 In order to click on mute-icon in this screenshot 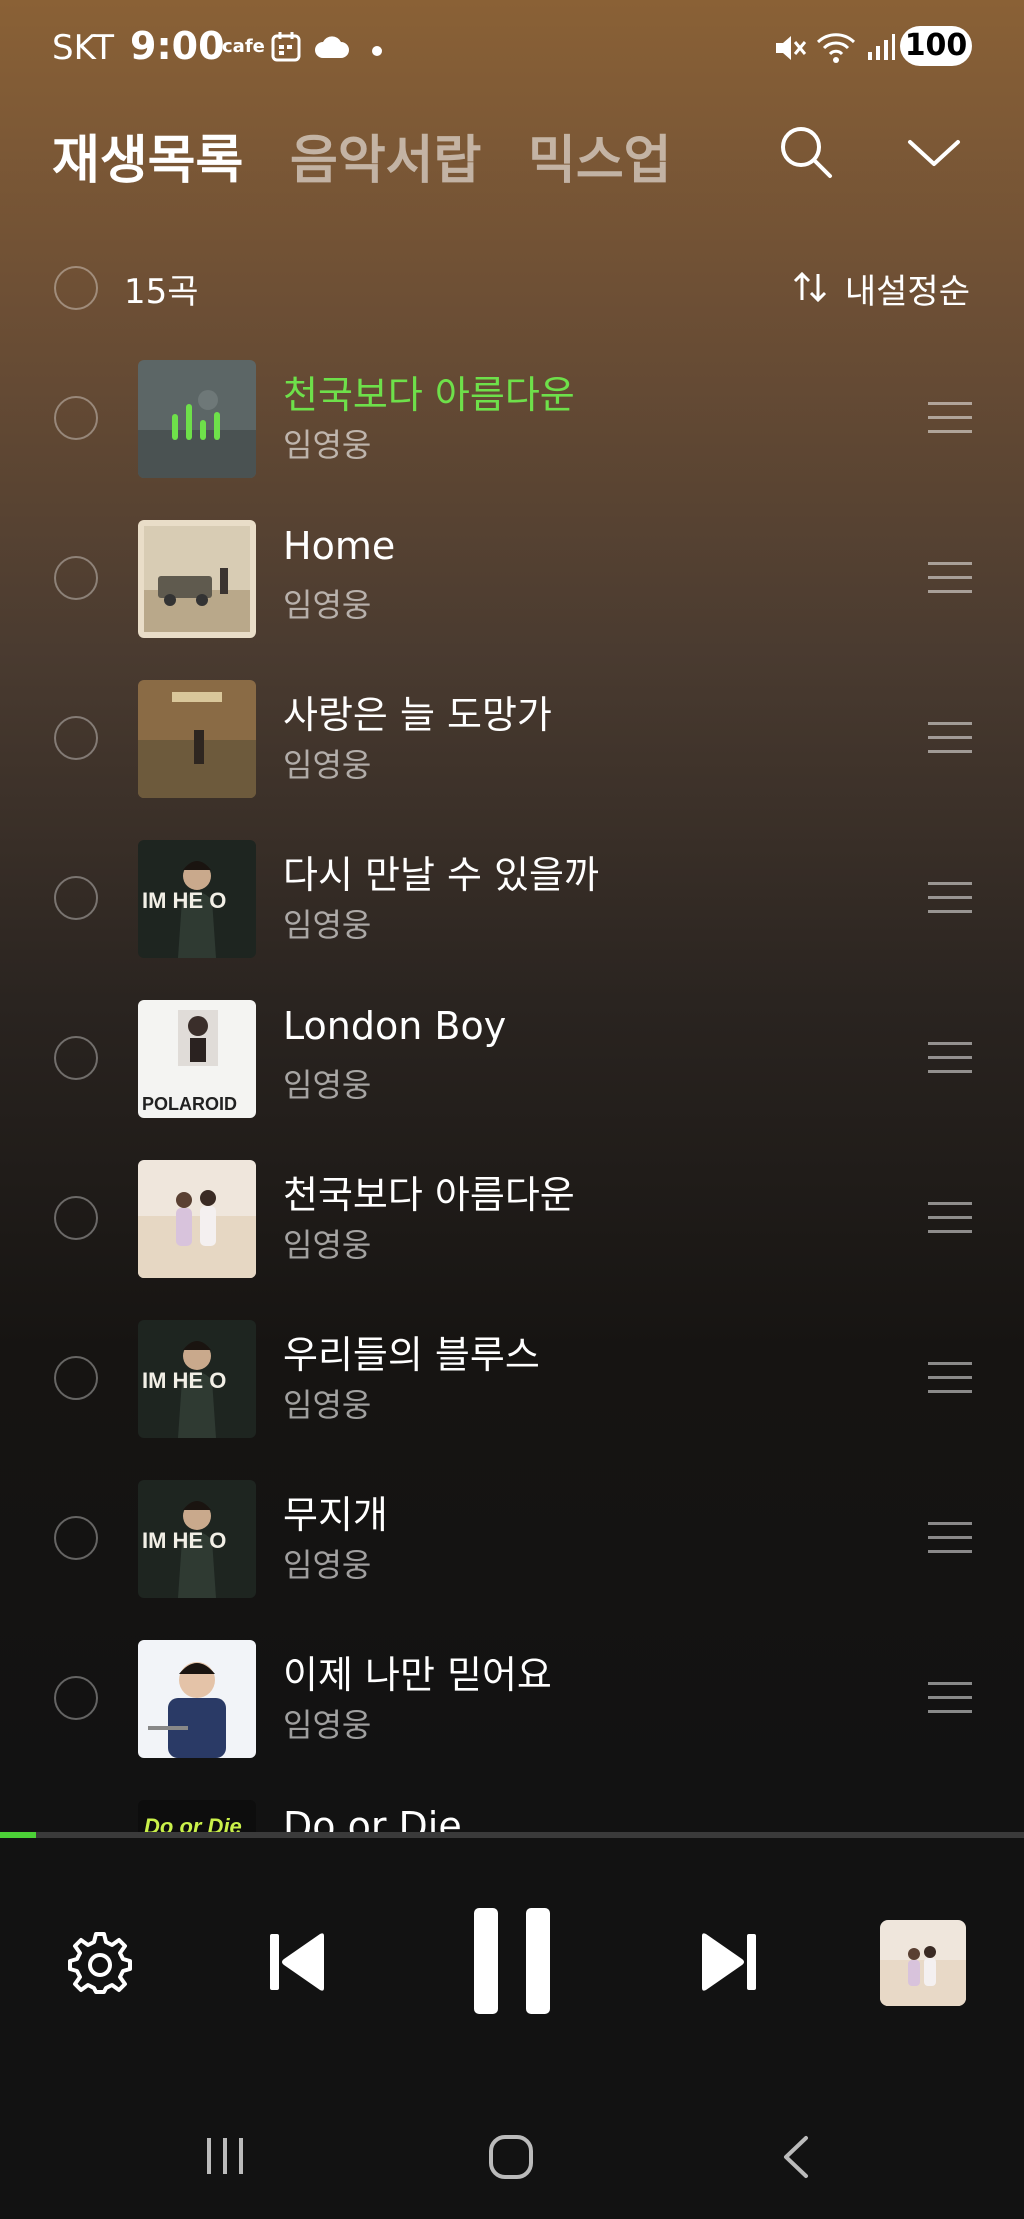, I will do `click(790, 50)`.